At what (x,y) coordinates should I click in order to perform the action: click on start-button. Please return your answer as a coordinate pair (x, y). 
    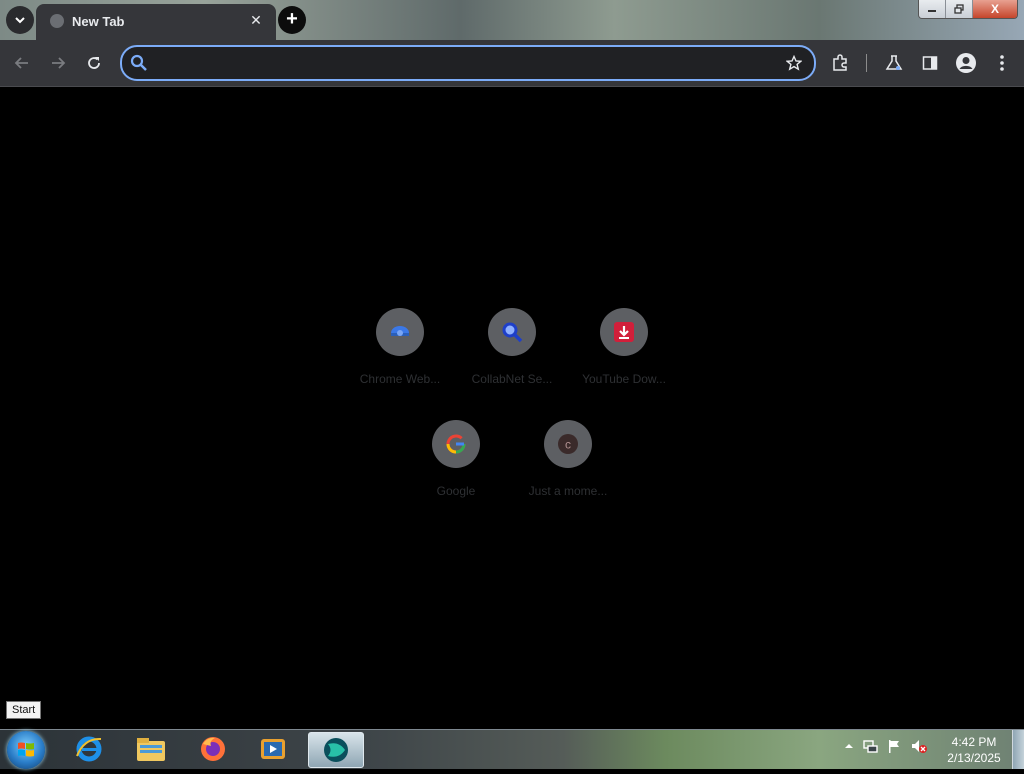
    Looking at the image, I should click on (26, 750).